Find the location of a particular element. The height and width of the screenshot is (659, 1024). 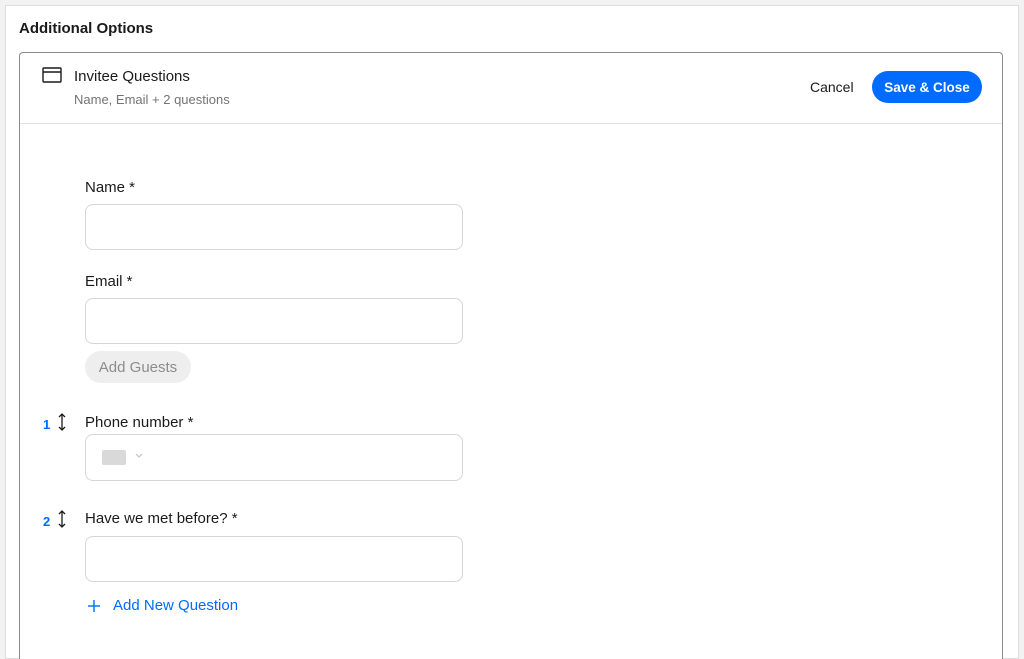

add-new-question-button: Add New Question is located at coordinates (162, 605).